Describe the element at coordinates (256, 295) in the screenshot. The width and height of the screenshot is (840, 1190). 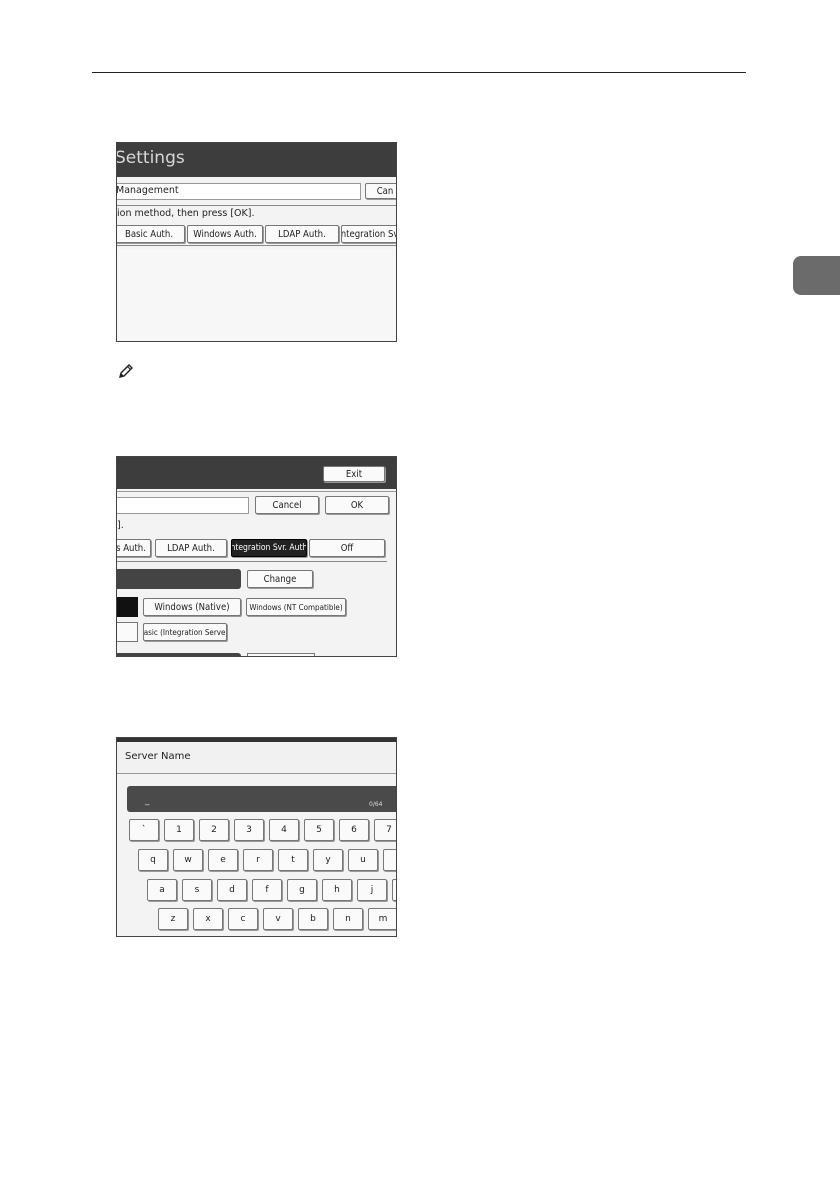
I see `empty-panel` at that location.